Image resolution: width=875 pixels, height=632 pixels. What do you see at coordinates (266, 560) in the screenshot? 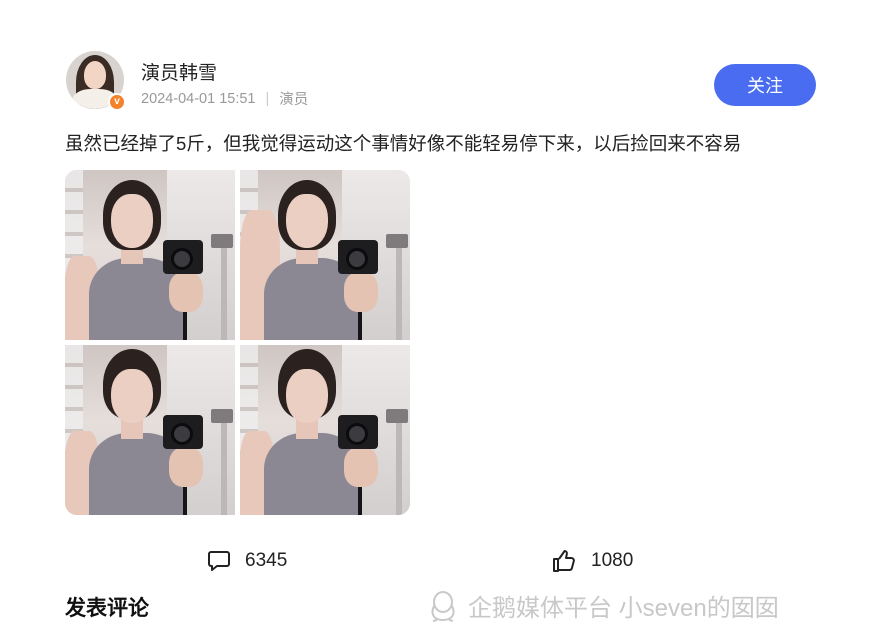
I see `comment-count: 6345` at bounding box center [266, 560].